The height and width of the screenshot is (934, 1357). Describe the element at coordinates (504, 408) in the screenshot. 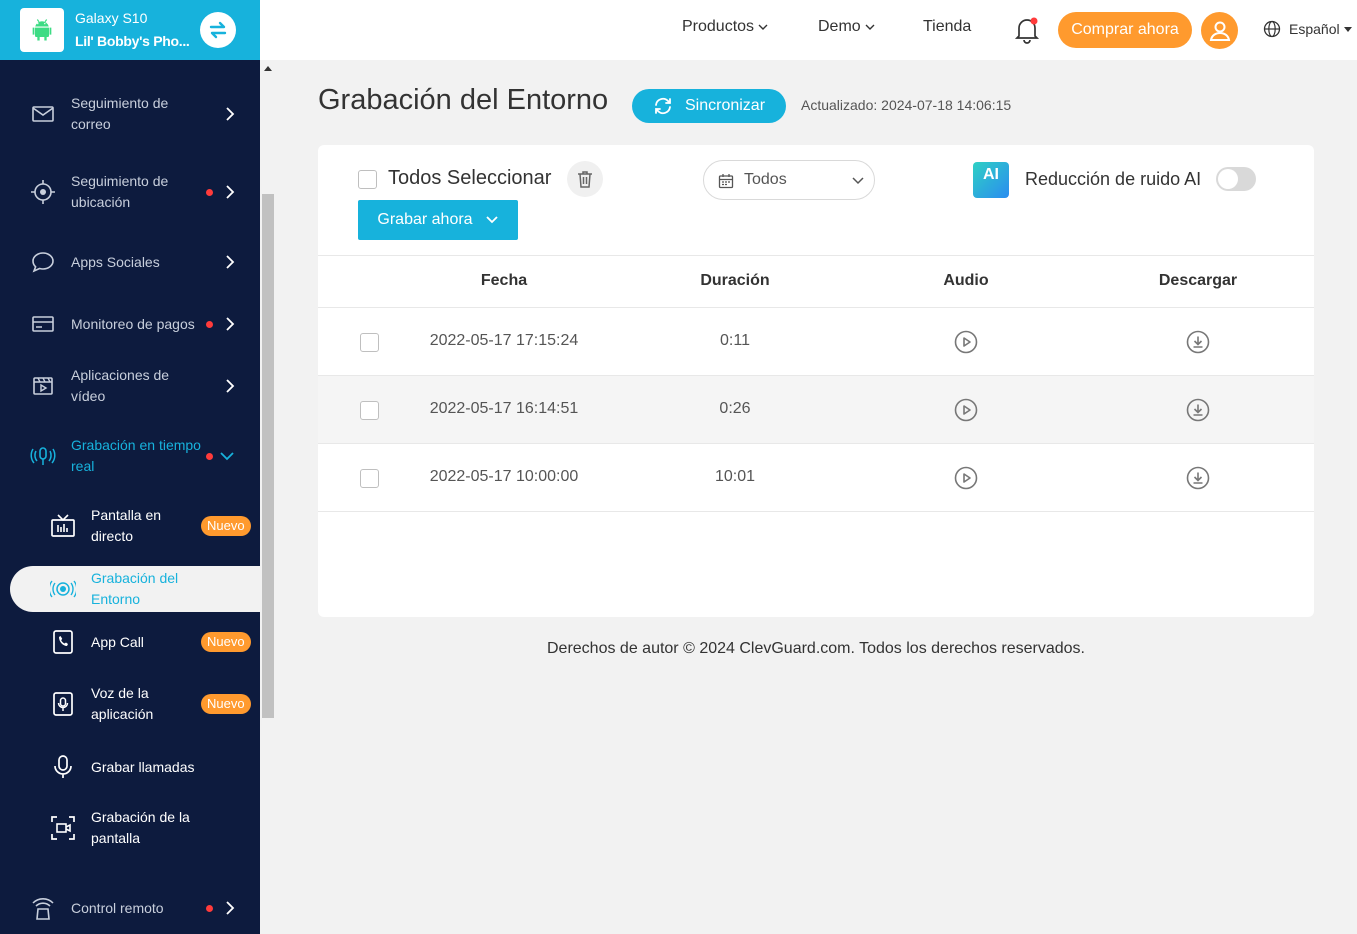

I see `row-date: 2022-05-17 16:14:51` at that location.